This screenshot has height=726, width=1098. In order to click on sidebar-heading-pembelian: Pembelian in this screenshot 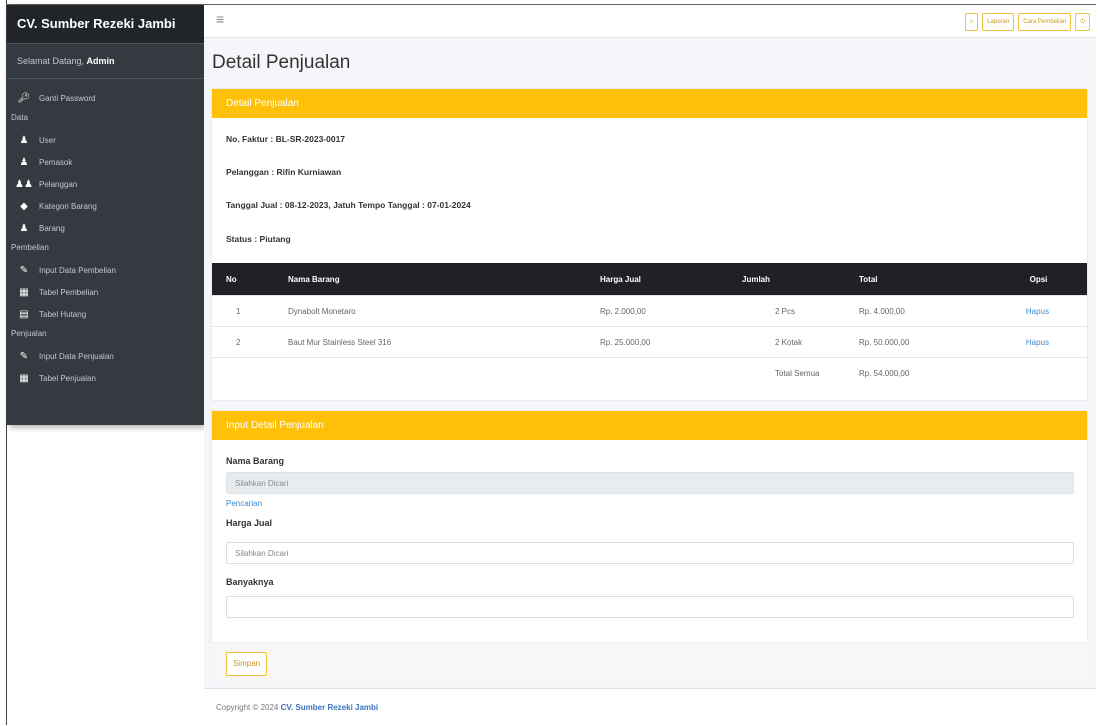, I will do `click(30, 247)`.